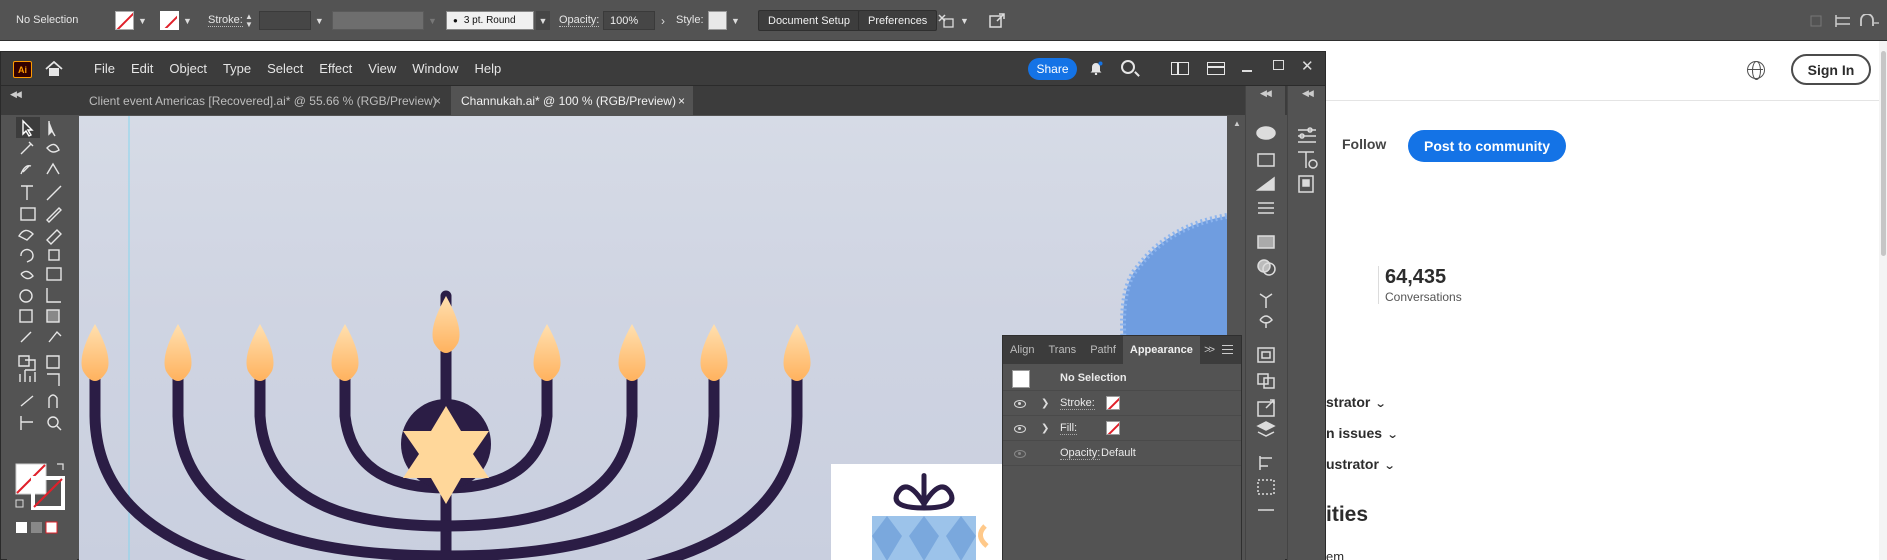 The width and height of the screenshot is (1887, 560). Describe the element at coordinates (490, 20) in the screenshot. I see `brush-field: ● 3 pt. Round` at that location.